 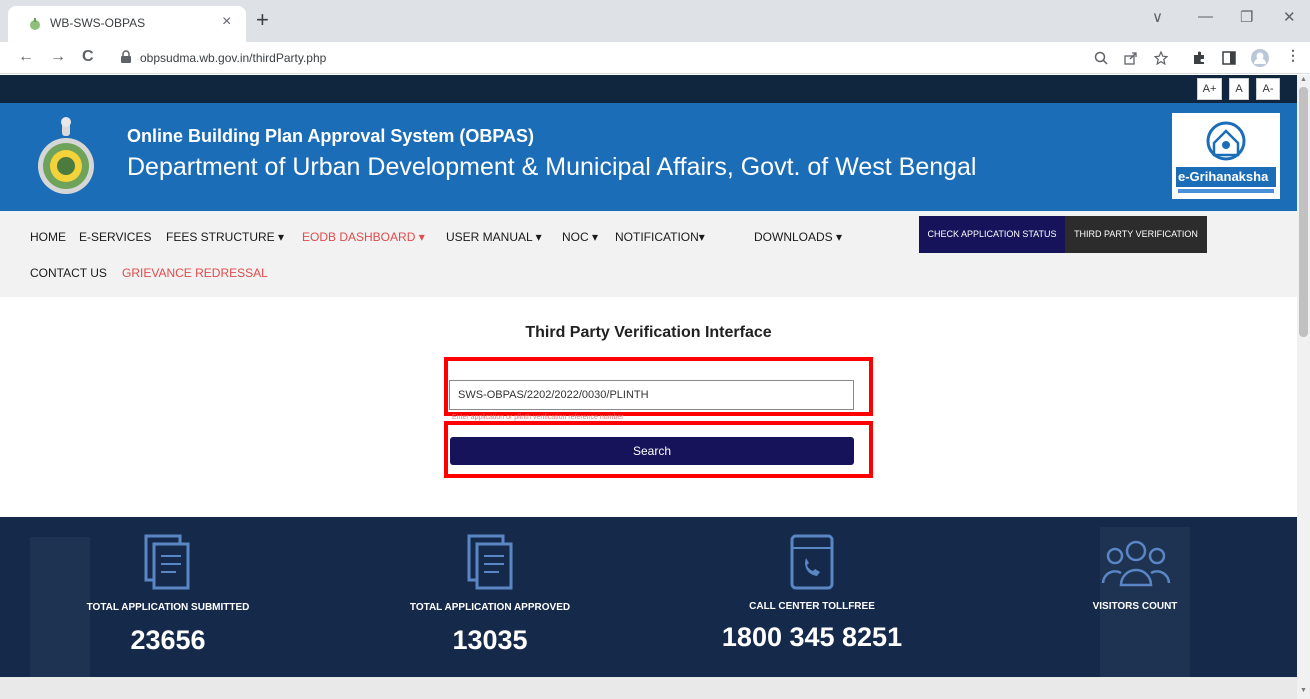 I want to click on browser-tab-bar: WB-SWS-OBPAS × + ∨ — ❐ ✕, so click(x=655, y=21).